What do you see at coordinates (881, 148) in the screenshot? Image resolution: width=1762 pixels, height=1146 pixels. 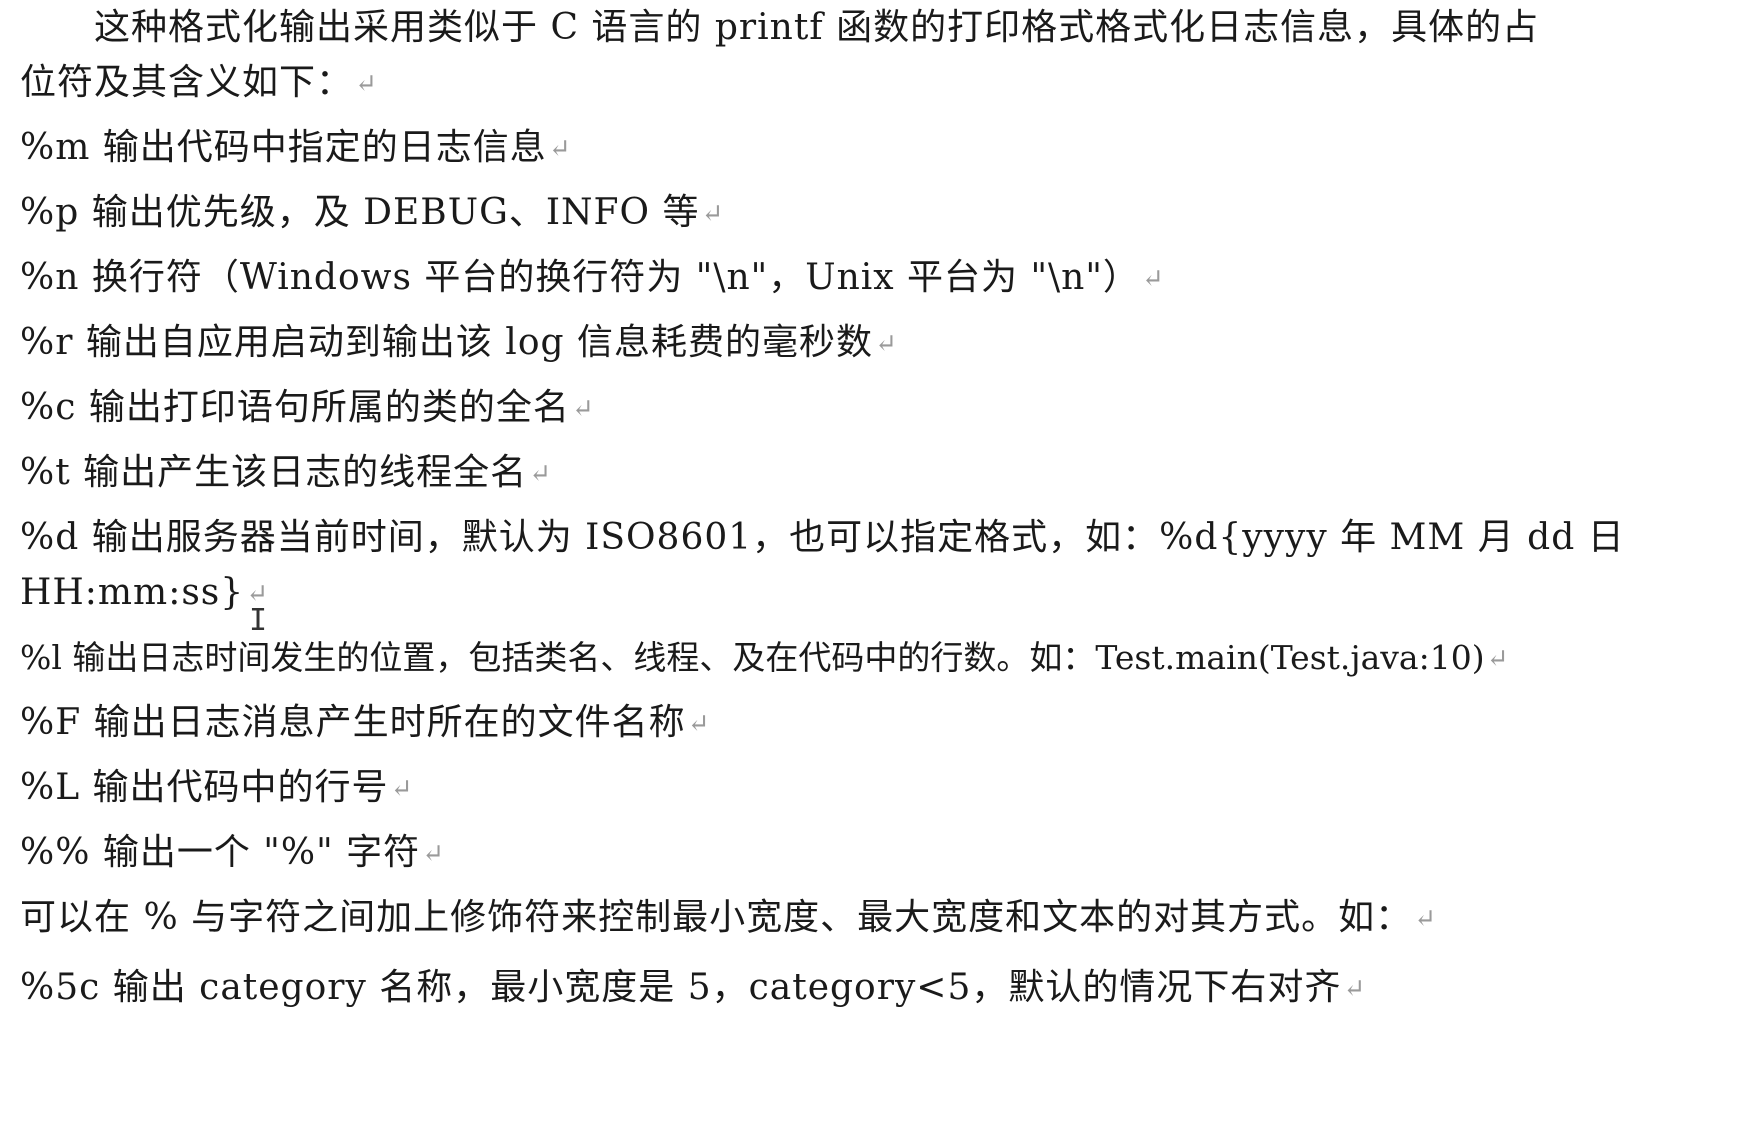 I see `placeholder-m: %m 输出代码中指定的日志信息↵` at bounding box center [881, 148].